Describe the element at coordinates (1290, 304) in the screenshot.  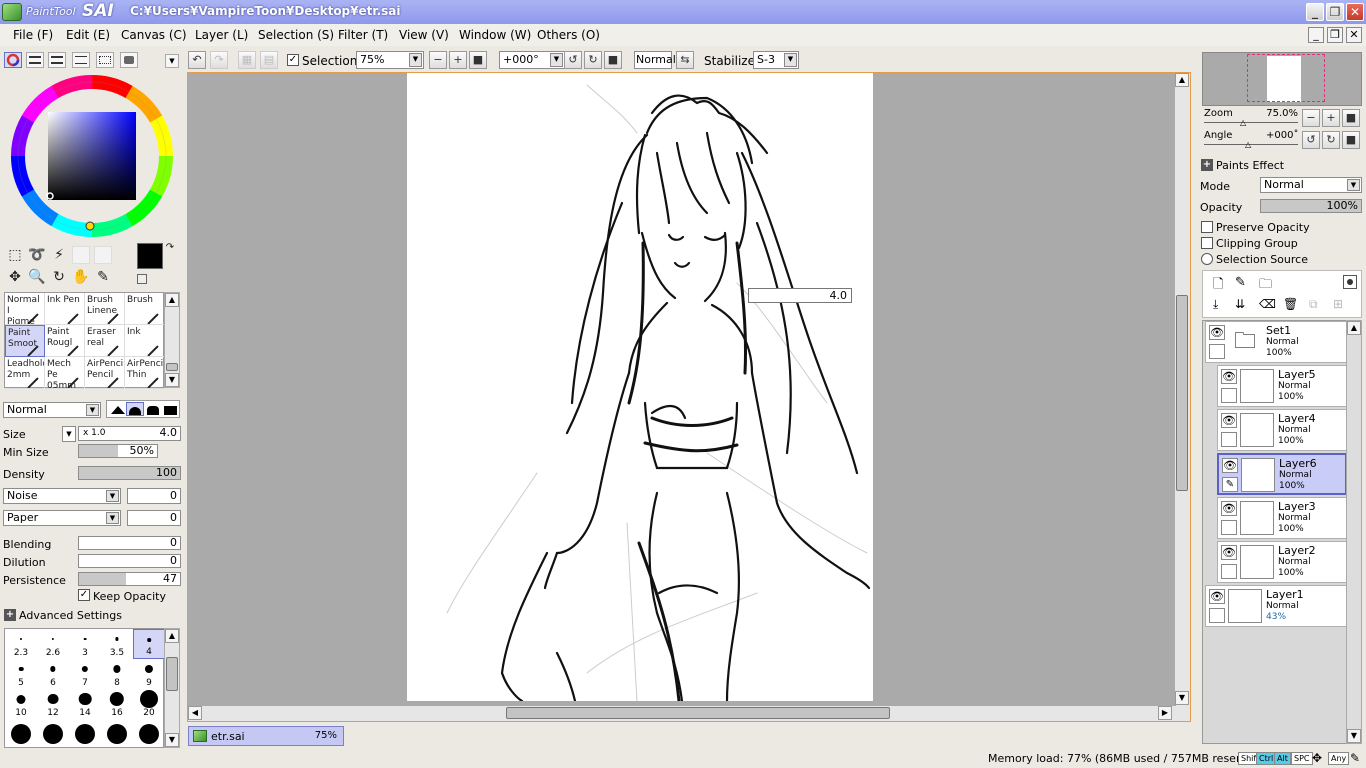
I see `delete-layer-icon: 🗑` at that location.